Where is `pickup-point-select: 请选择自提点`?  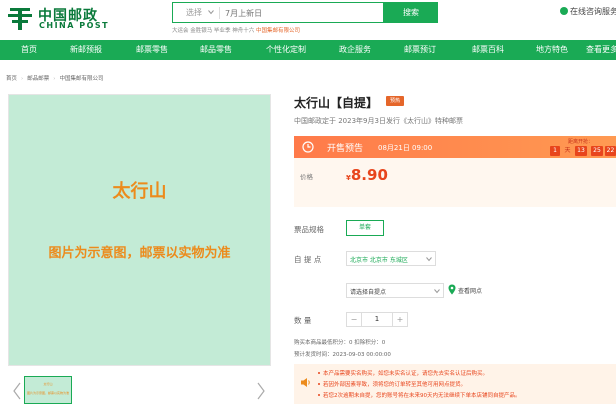
pickup-point-select: 请选择自提点 is located at coordinates (395, 290).